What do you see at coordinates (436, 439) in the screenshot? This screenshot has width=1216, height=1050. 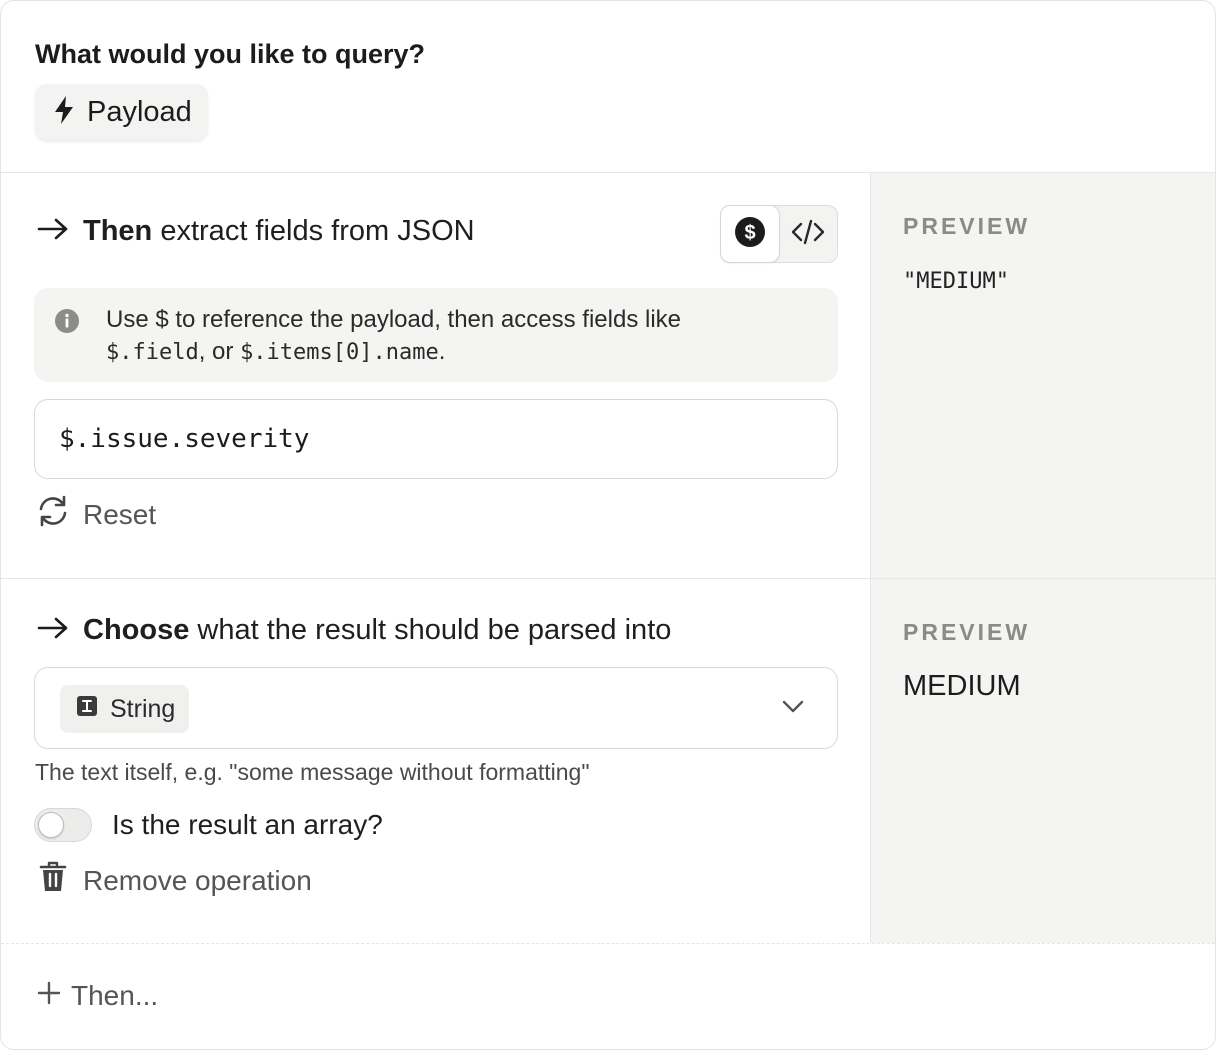 I see `json-path-input` at bounding box center [436, 439].